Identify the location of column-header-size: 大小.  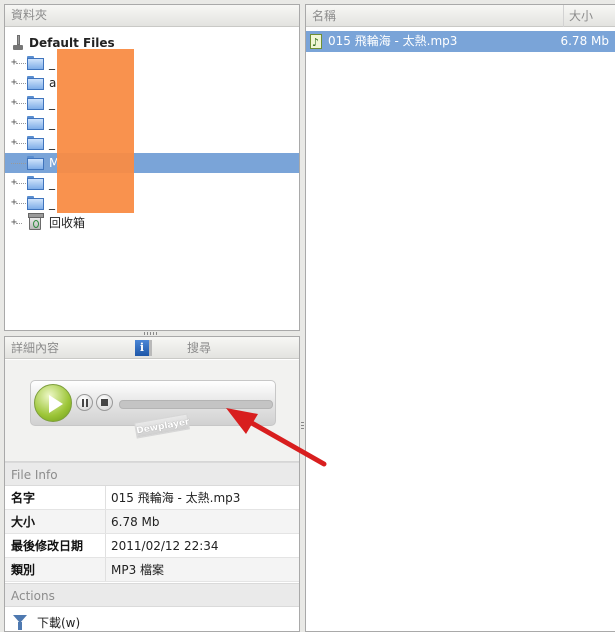
(581, 16).